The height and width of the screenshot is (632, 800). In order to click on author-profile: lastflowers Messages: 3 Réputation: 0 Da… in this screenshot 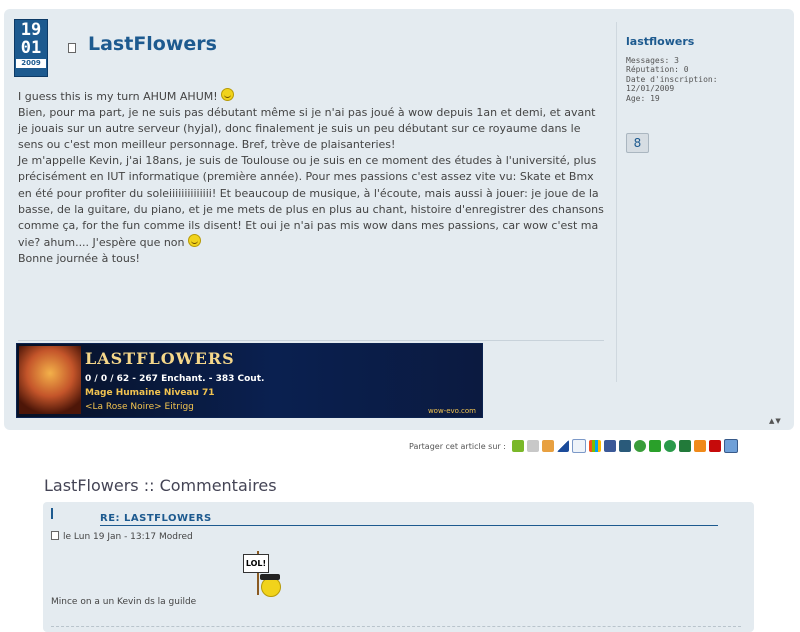, I will do `click(672, 70)`.